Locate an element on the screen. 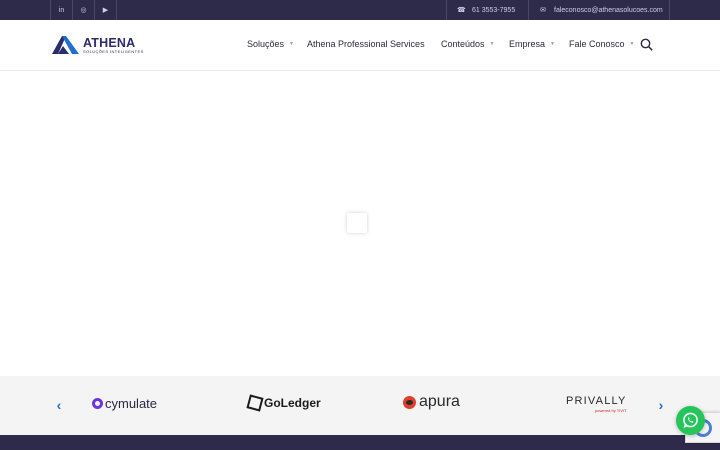 The image size is (720, 450). cymulate-mark-icon is located at coordinates (97, 403).